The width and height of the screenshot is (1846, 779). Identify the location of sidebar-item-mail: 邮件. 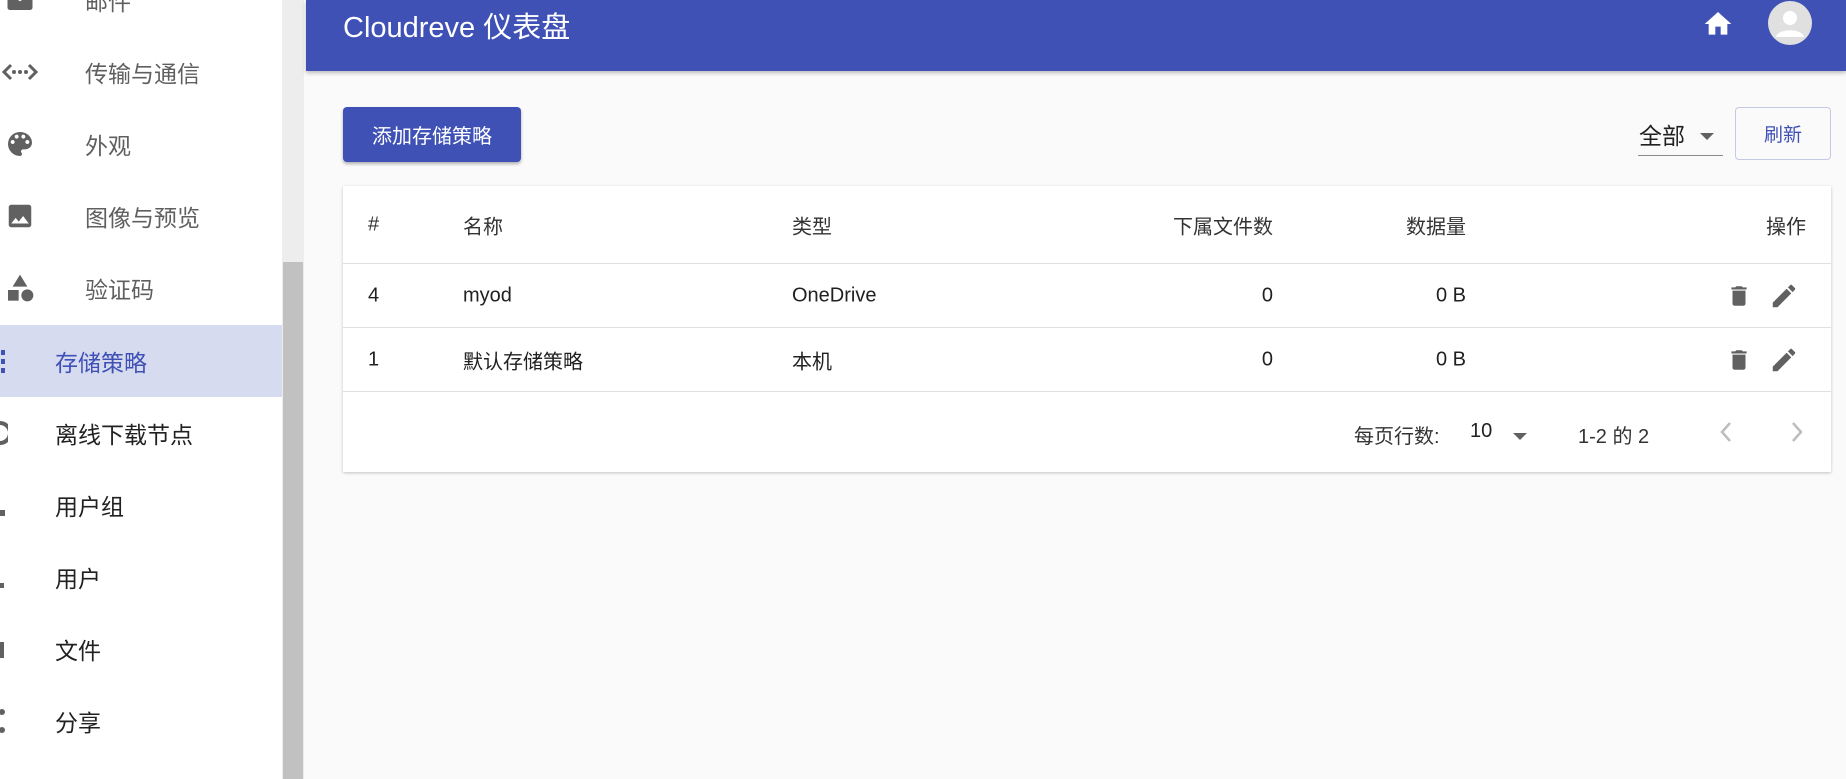
(141, 18).